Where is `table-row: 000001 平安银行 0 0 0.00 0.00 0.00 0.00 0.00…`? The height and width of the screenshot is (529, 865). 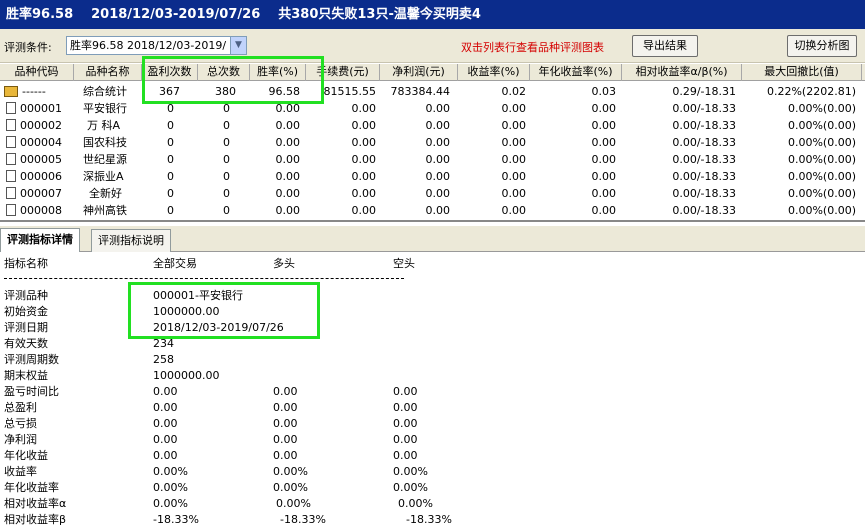 table-row: 000001 平安银行 0 0 0.00 0.00 0.00 0.00 0.00… is located at coordinates (432, 108).